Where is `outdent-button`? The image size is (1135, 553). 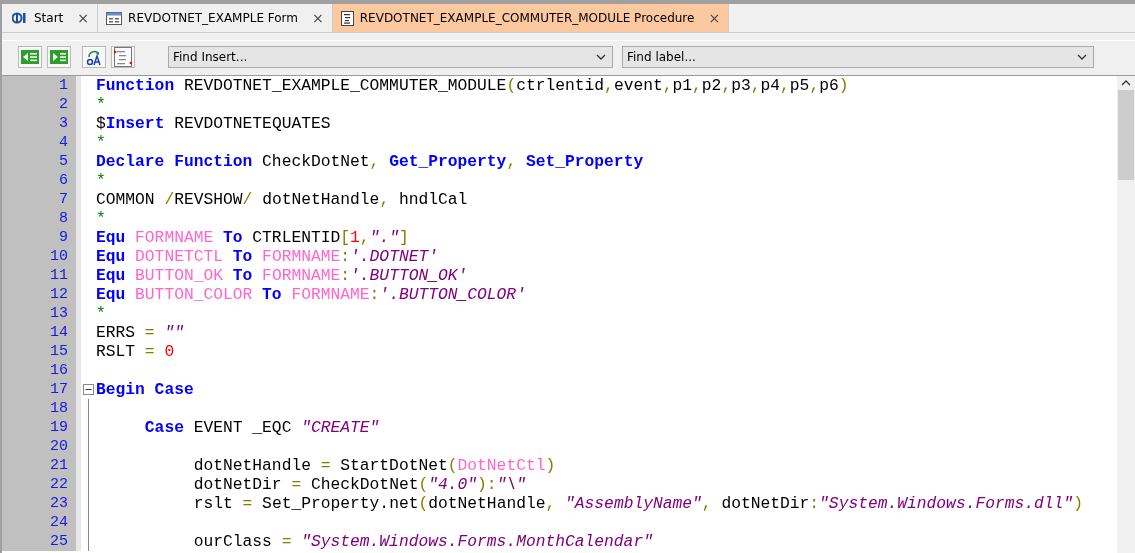 outdent-button is located at coordinates (30, 57).